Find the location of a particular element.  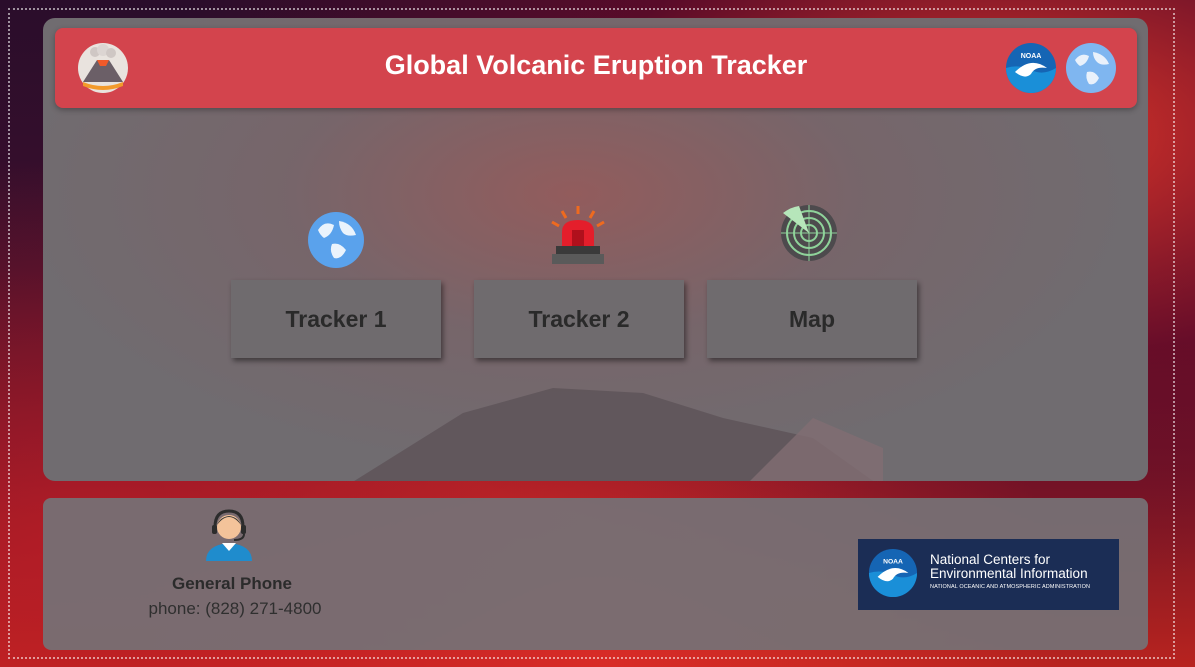

tracker-2-button: Tracker 2 is located at coordinates (579, 319).